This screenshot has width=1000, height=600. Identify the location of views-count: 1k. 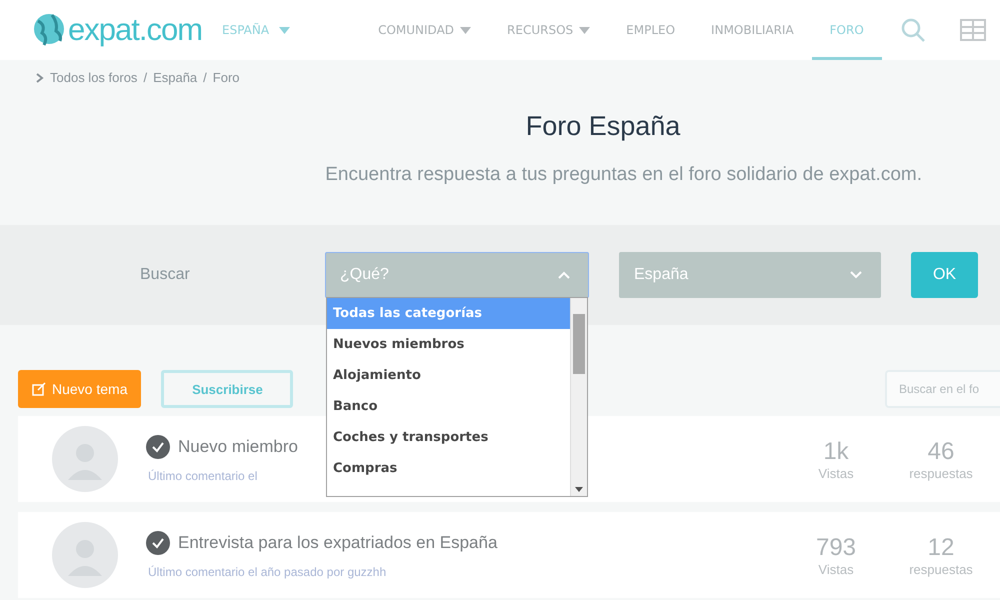
(836, 452).